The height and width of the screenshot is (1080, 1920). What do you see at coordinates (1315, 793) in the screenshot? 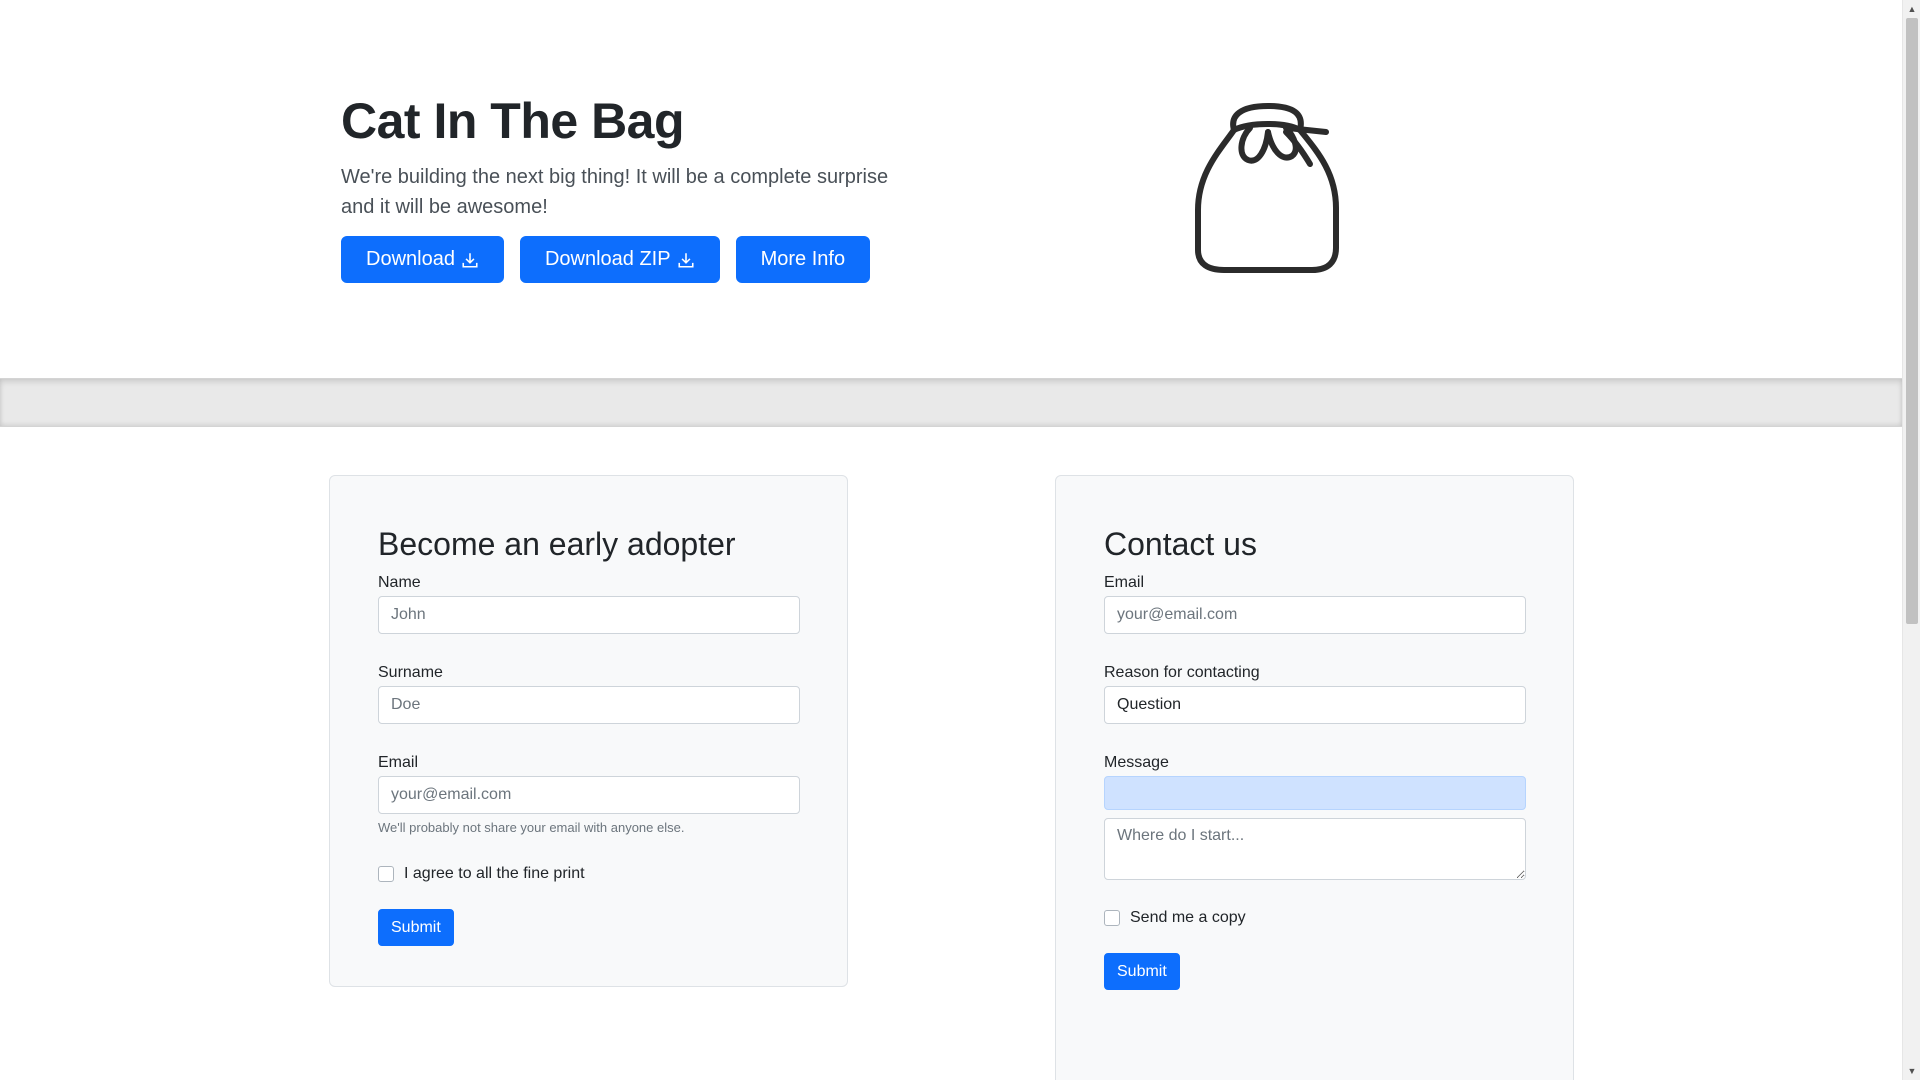
I see `message-highlight-bar` at bounding box center [1315, 793].